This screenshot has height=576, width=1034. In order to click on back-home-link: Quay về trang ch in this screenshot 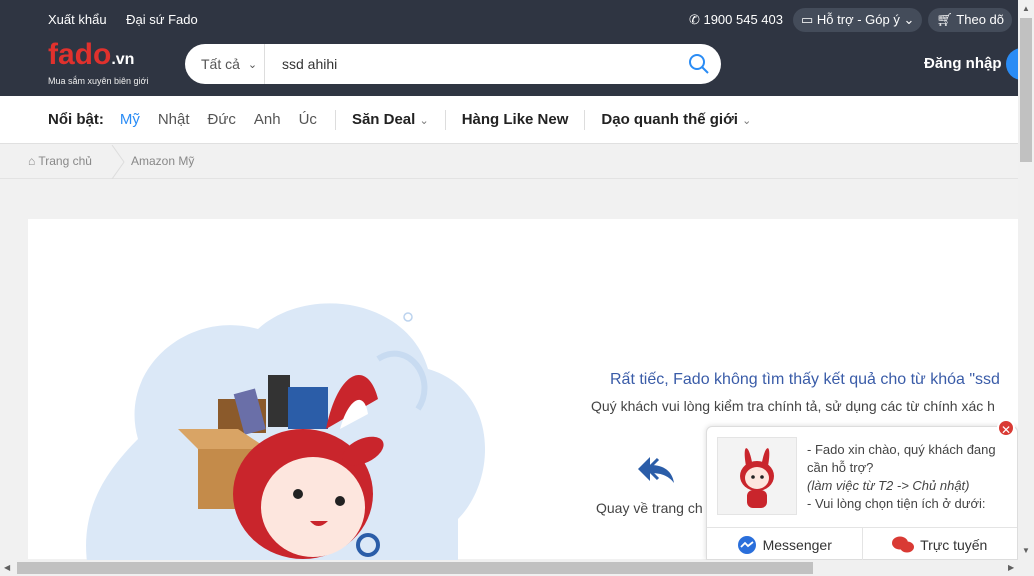, I will do `click(649, 508)`.